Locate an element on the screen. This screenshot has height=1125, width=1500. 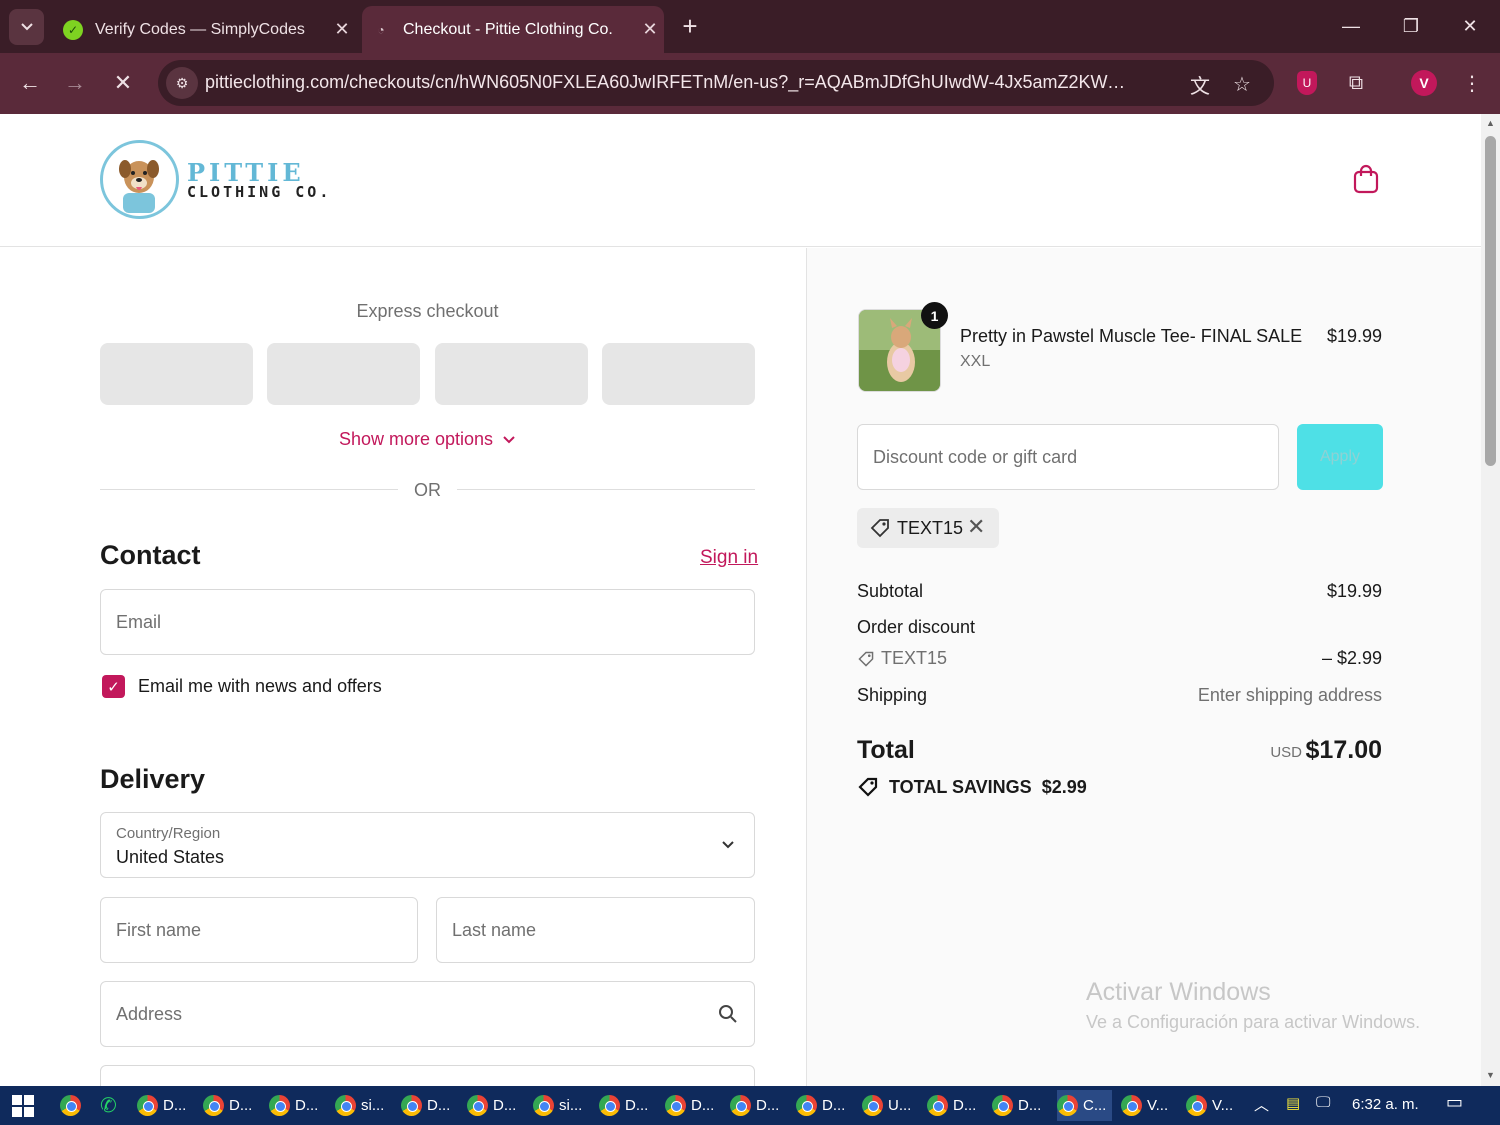
taskbar-chrome-icon is located at coordinates (73, 1105).